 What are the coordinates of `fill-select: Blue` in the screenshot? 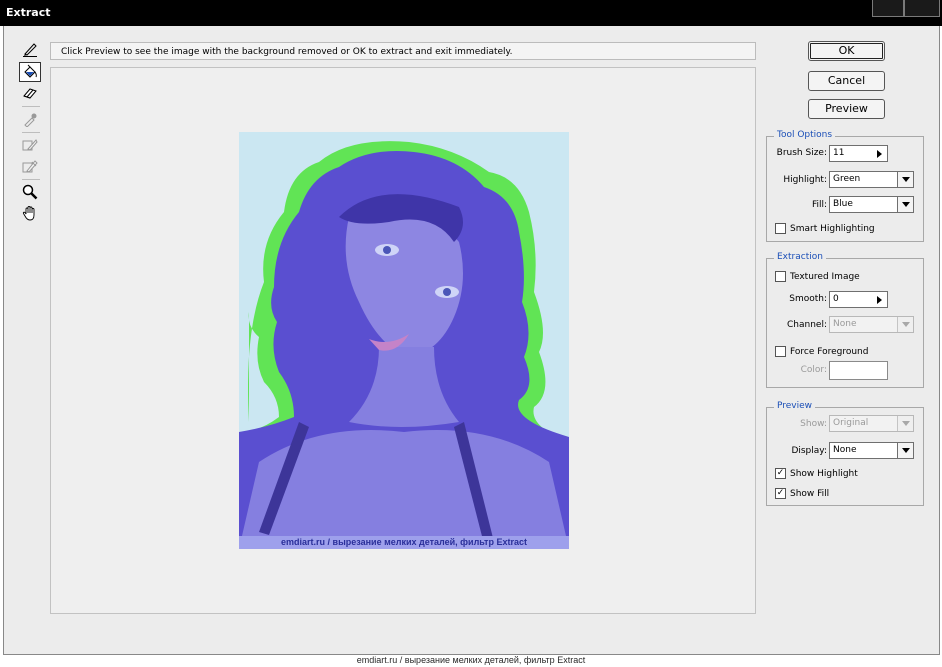 It's located at (871, 204).